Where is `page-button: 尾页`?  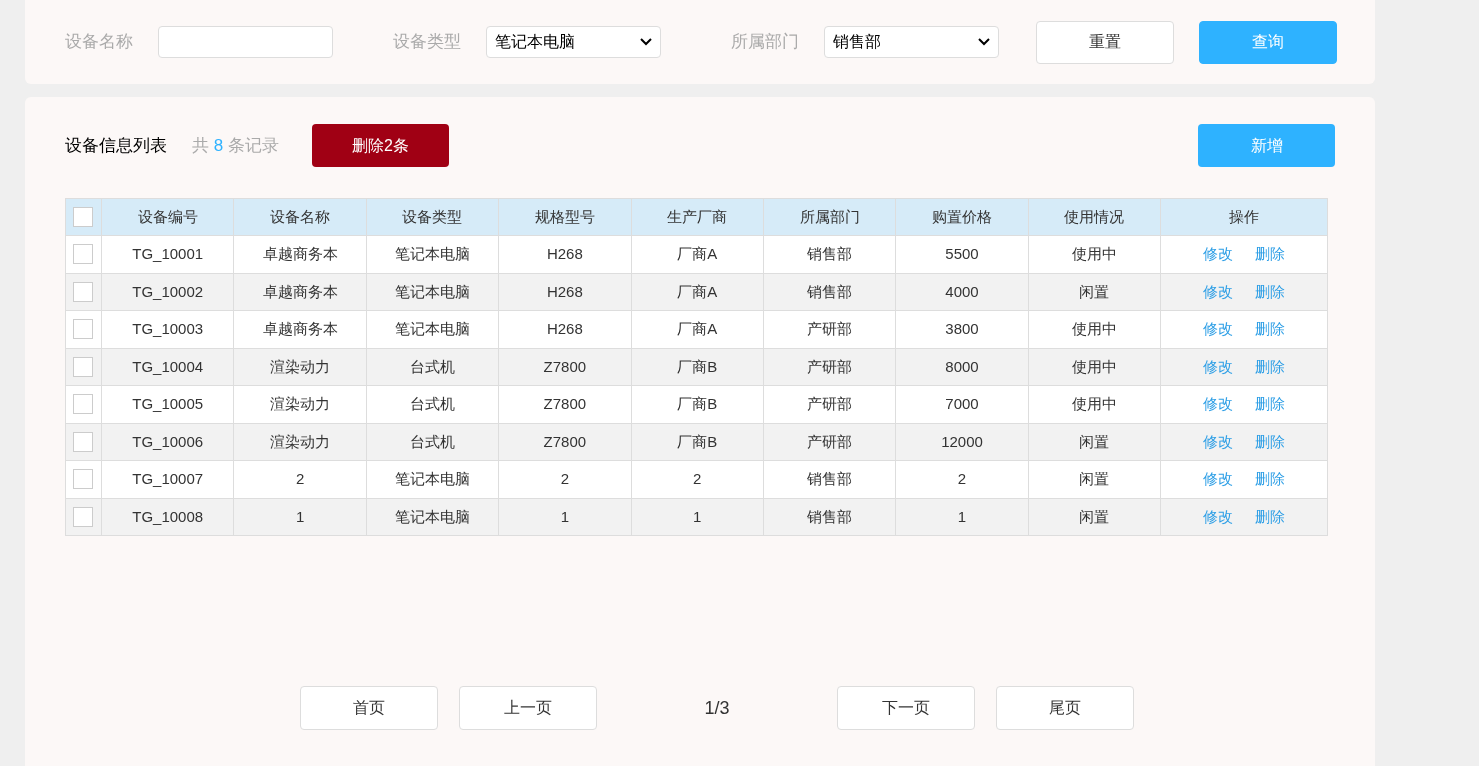
page-button: 尾页 is located at coordinates (1065, 708).